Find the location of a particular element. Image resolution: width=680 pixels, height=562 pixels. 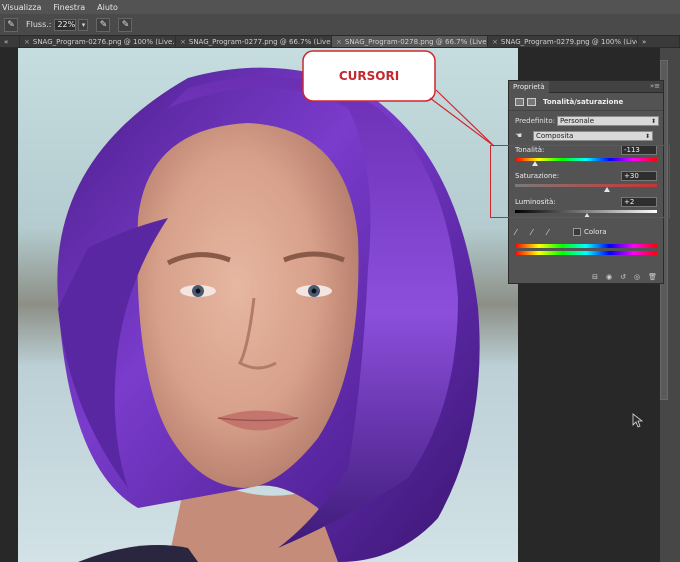

adjustment-layer-icon is located at coordinates (519, 101).